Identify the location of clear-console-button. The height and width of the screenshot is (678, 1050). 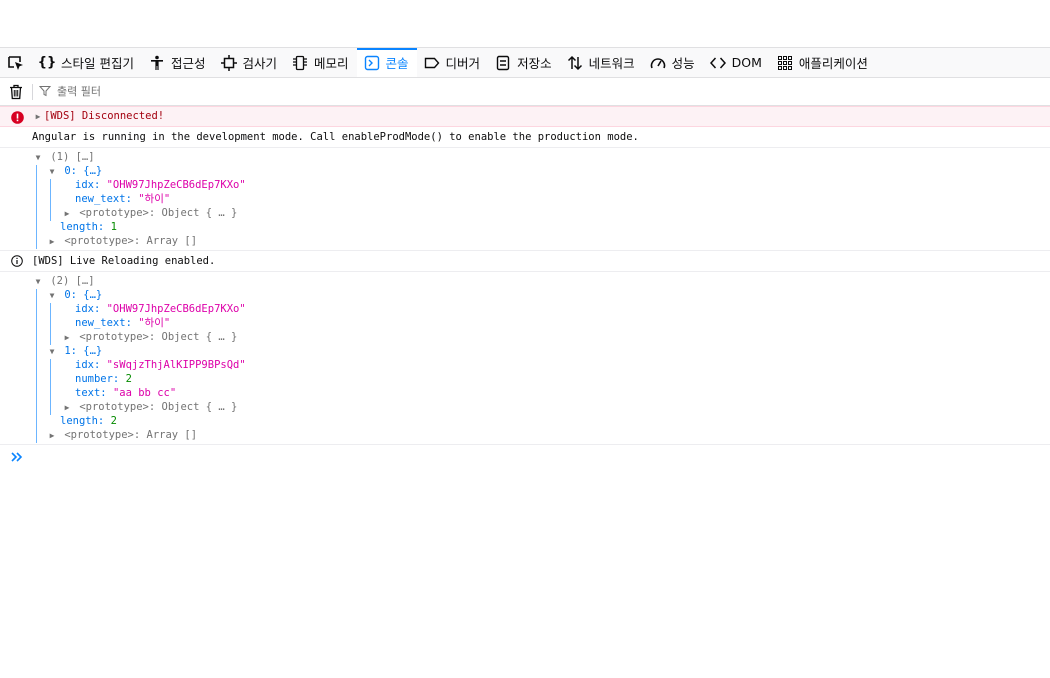
(16, 92).